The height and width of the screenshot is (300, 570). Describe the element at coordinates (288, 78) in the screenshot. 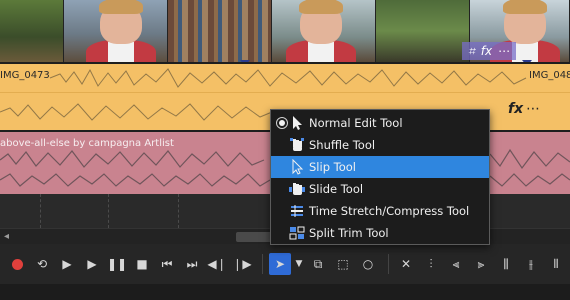

I see `audio-waveform` at that location.